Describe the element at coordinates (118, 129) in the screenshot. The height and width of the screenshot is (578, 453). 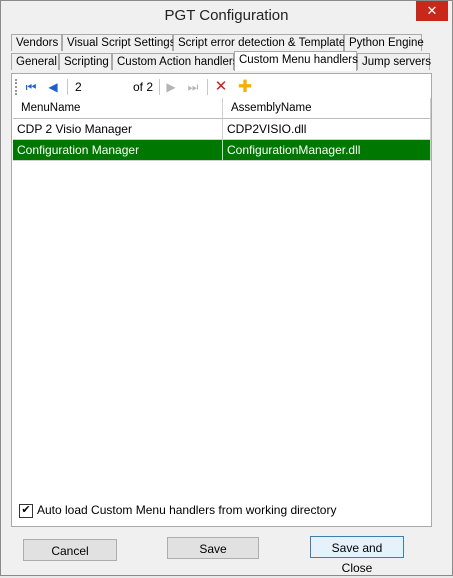
I see `menu-name-cell: CDP 2 Visio Manager` at that location.